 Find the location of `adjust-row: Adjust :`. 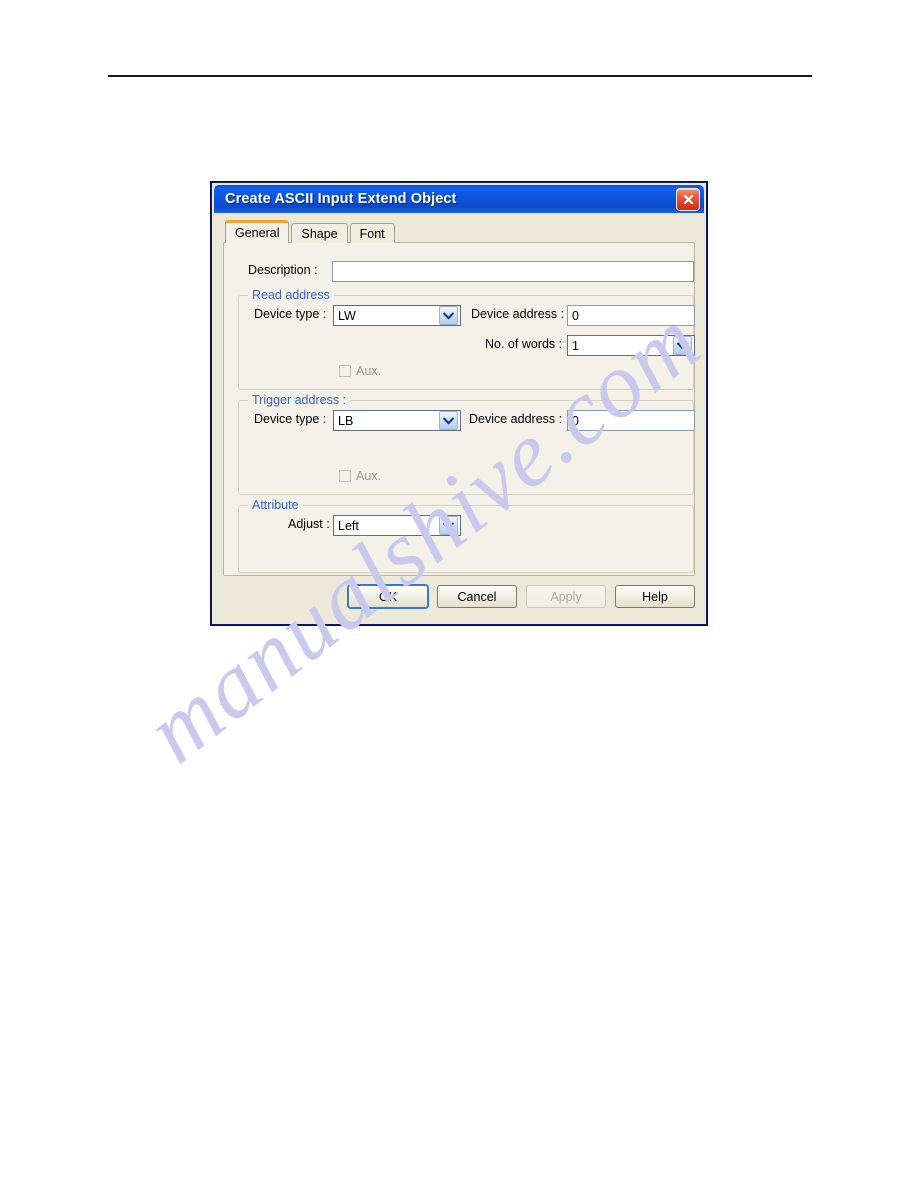

adjust-row: Adjust : is located at coordinates (309, 524).